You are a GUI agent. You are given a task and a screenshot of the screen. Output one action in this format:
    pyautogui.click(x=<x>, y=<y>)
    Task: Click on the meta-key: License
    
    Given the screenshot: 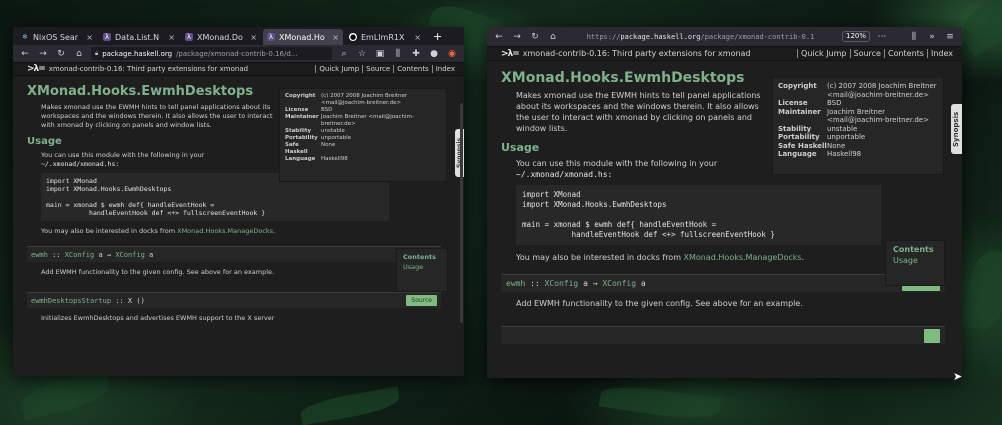 What is the action you would take?
    pyautogui.click(x=297, y=110)
    